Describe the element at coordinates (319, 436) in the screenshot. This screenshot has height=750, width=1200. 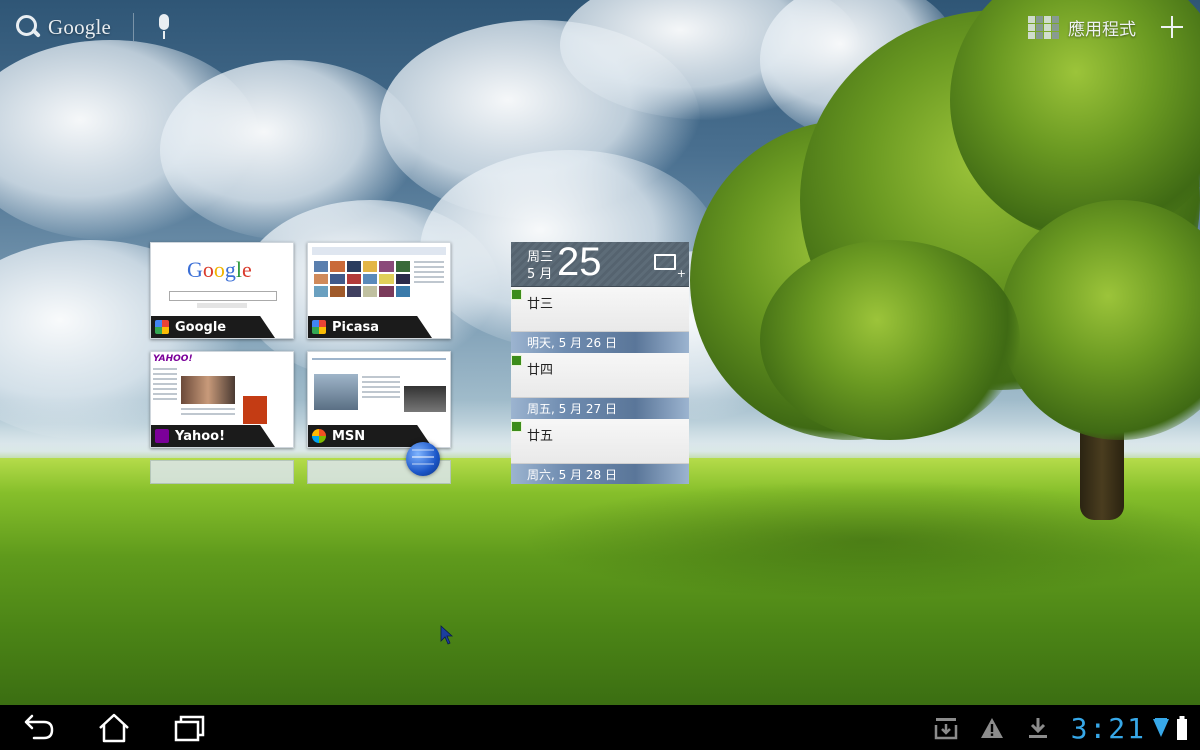
I see `msn-icon` at that location.